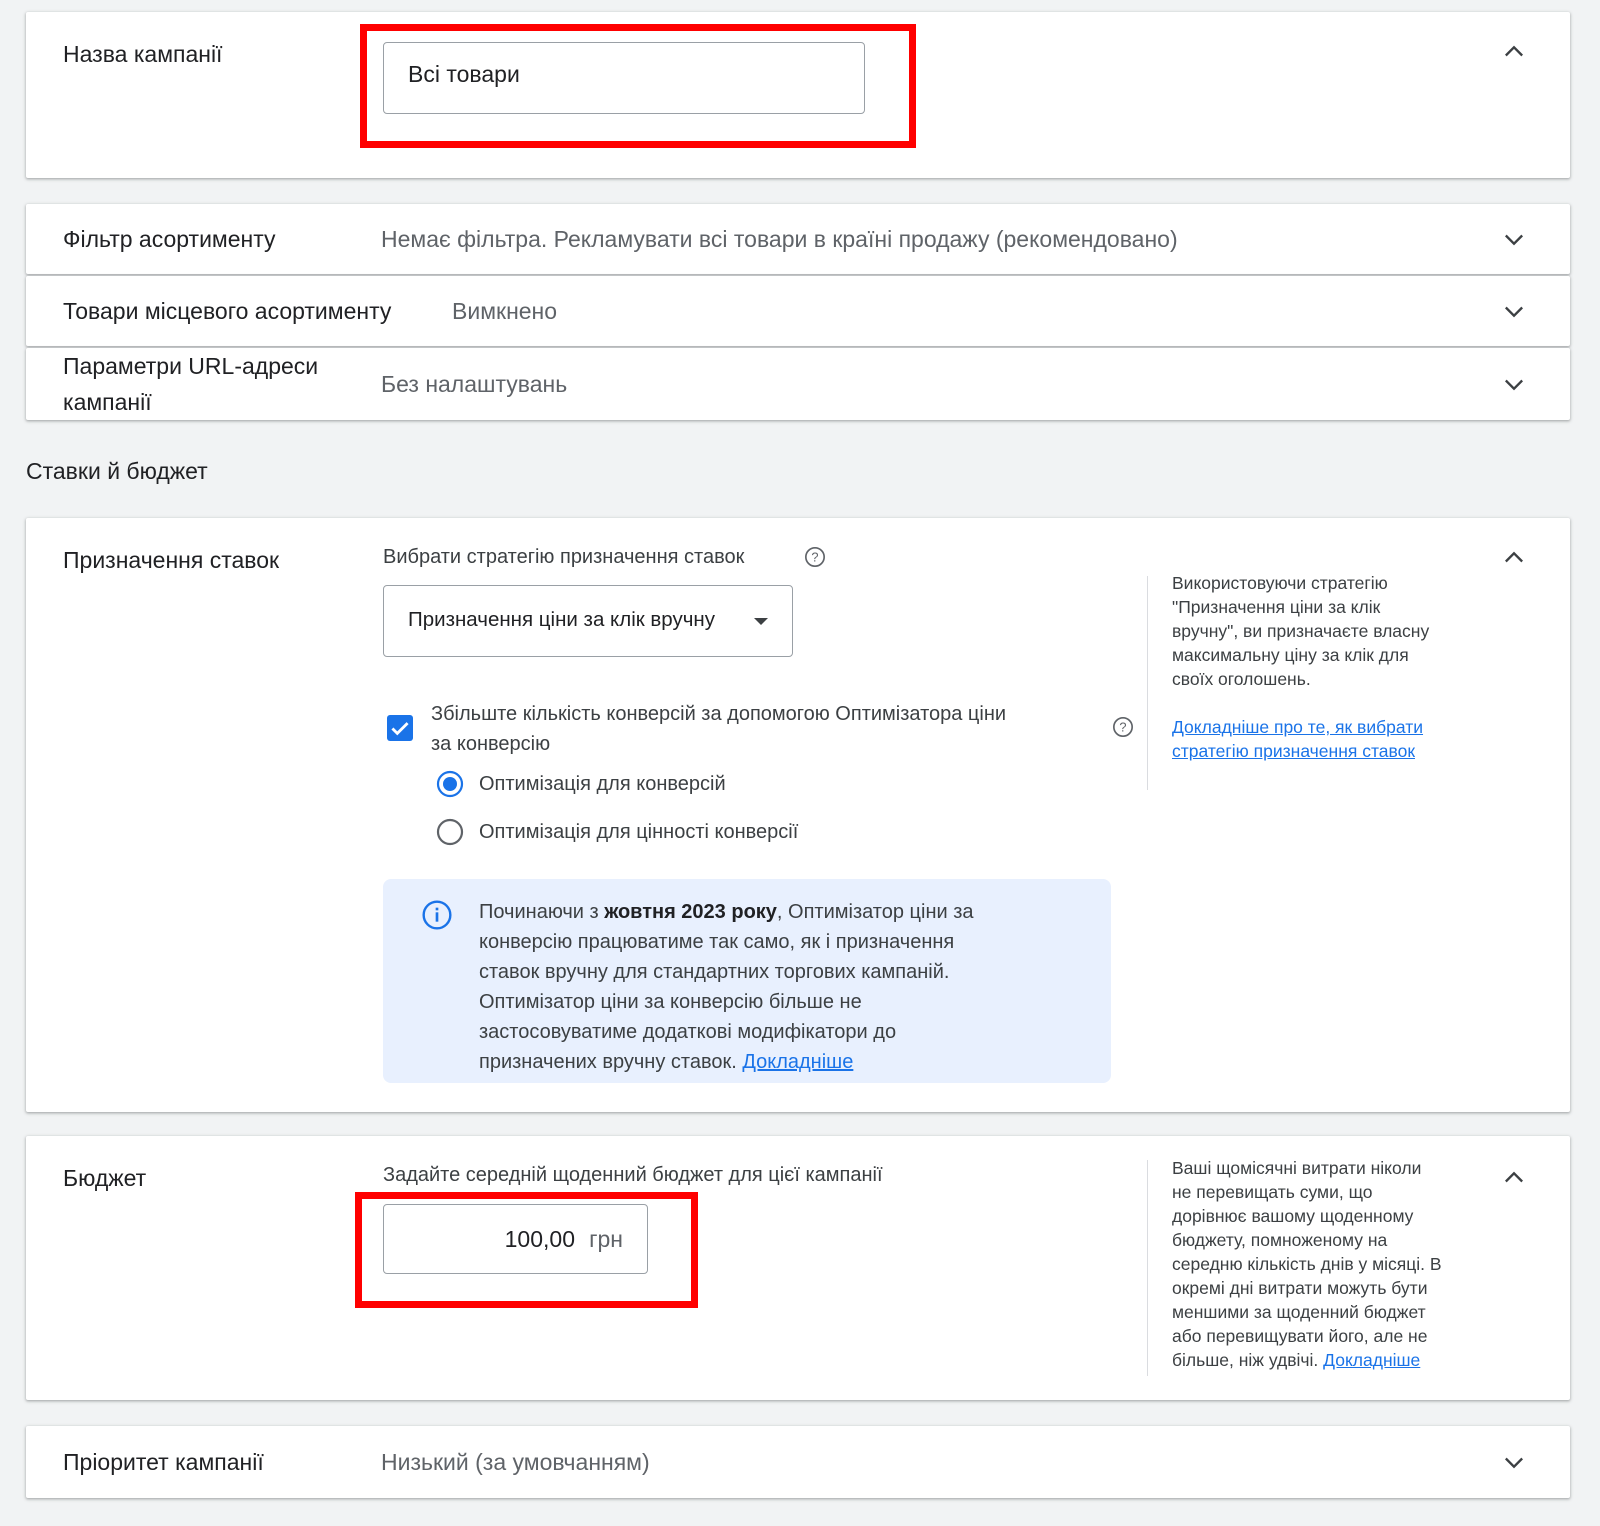 This screenshot has height=1526, width=1600. I want to click on help-icon: ?, so click(815, 557).